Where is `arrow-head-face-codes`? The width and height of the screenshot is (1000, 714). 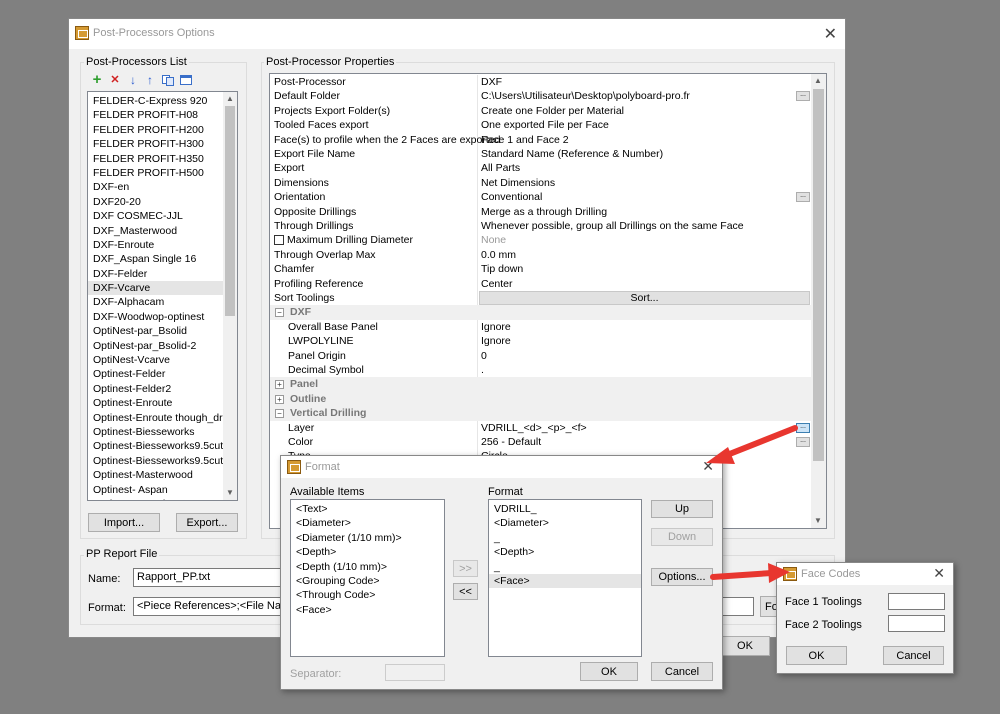
arrow-head-face-codes is located at coordinates (779, 573).